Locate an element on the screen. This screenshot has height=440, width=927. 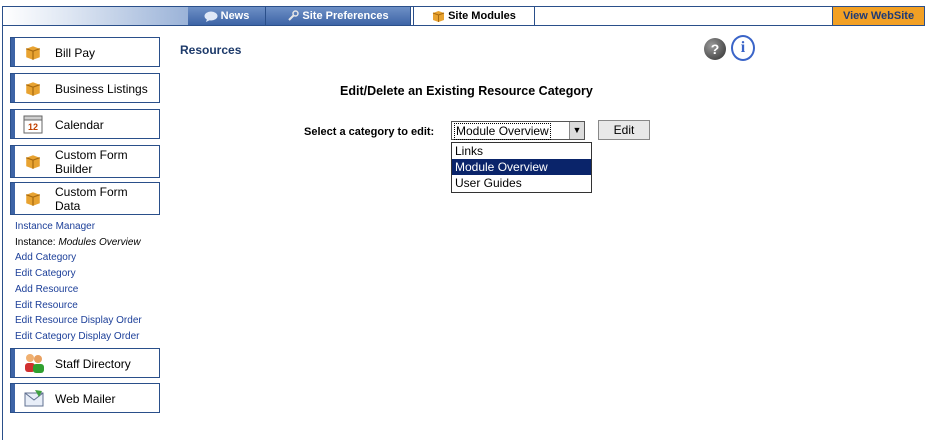
sidebar-item-business-listings: Business Listings is located at coordinates (85, 88).